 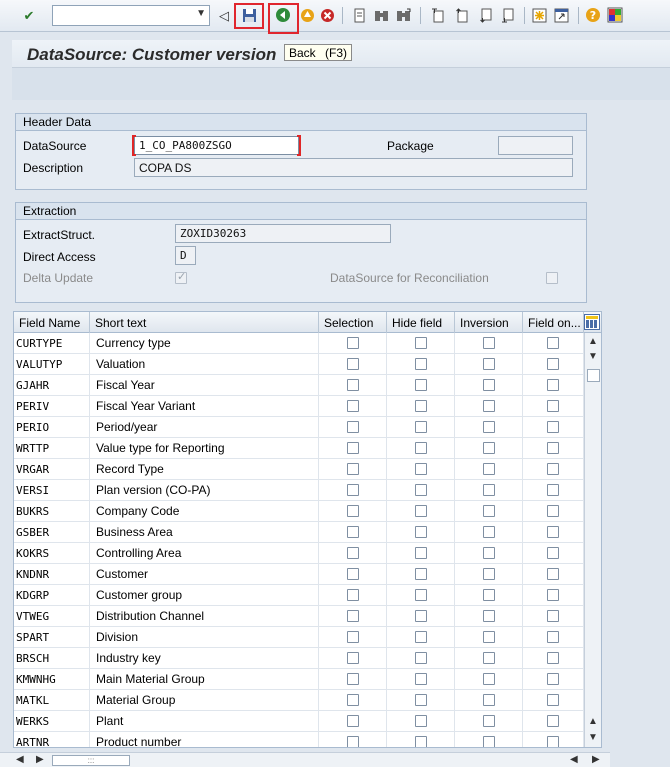 What do you see at coordinates (593, 15) in the screenshot?
I see `help-icon: ?` at bounding box center [593, 15].